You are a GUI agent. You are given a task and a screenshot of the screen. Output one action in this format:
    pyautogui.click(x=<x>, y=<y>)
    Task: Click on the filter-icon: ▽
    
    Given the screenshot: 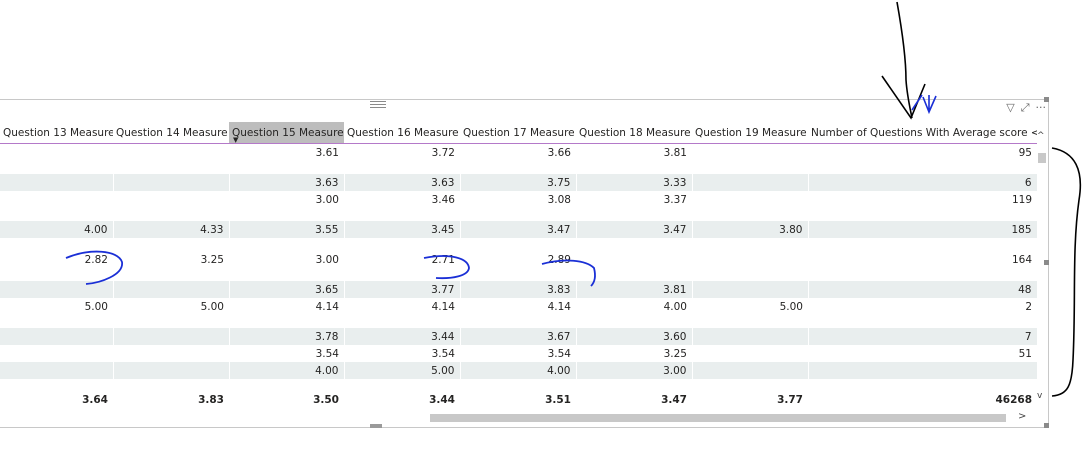 What is the action you would take?
    pyautogui.click(x=1010, y=108)
    